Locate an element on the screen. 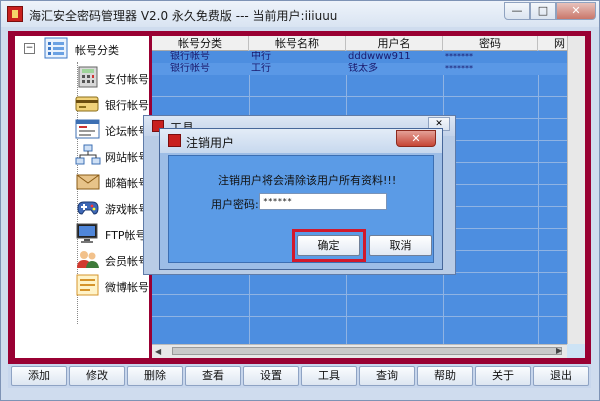  tree-item-bank: 银行帐号 is located at coordinates (82, 104).